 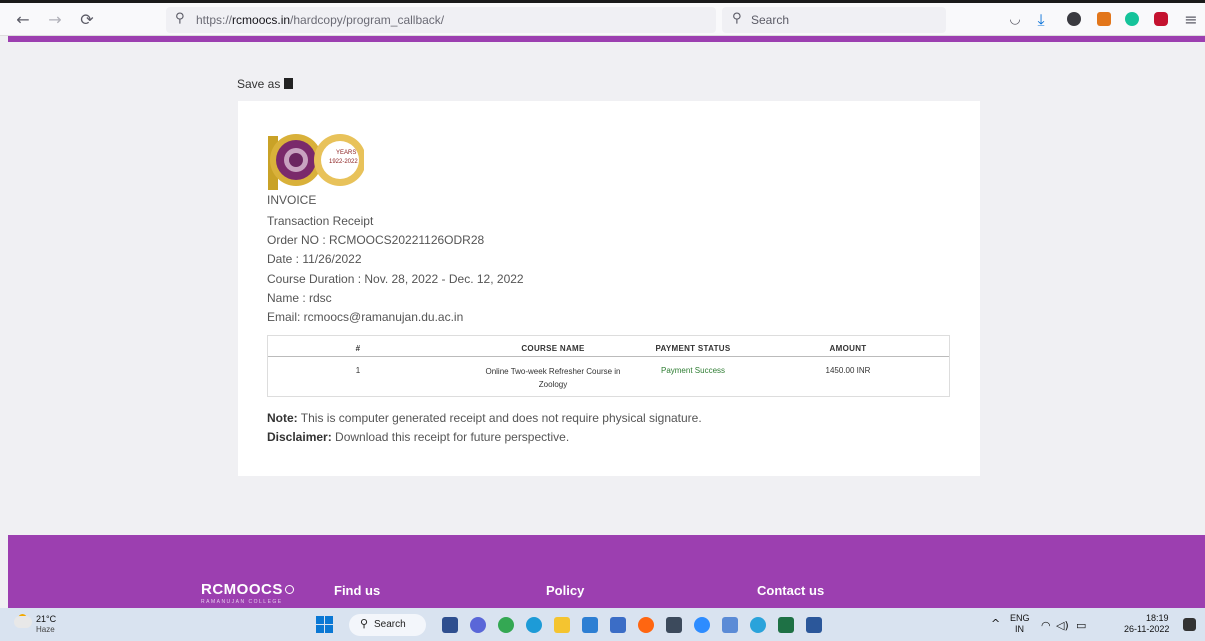 I want to click on footer-link-policy: Policy, so click(x=565, y=590).